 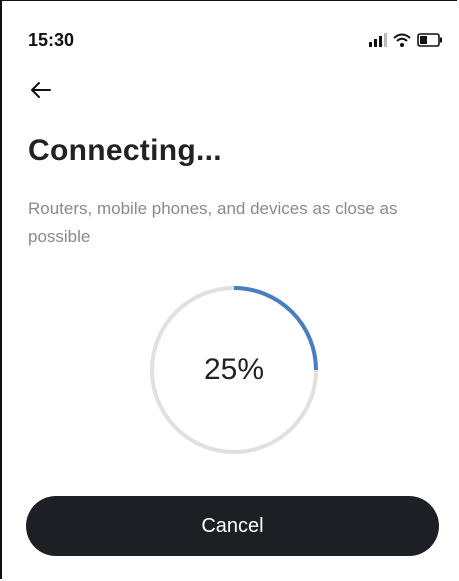 I want to click on status-icons, so click(x=406, y=40).